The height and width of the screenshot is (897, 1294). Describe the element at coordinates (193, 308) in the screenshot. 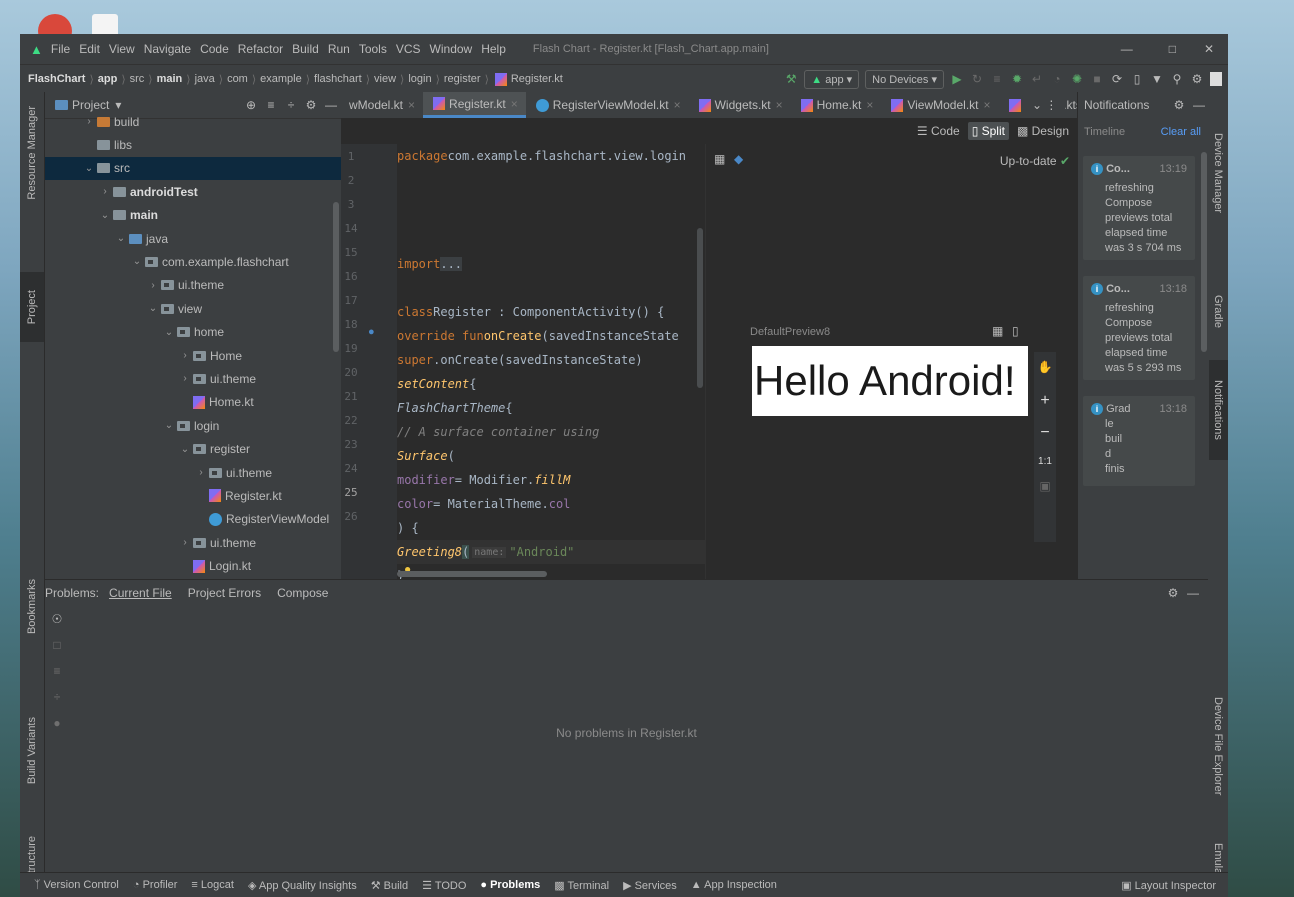

I see `tree-node: ⌄ view` at that location.